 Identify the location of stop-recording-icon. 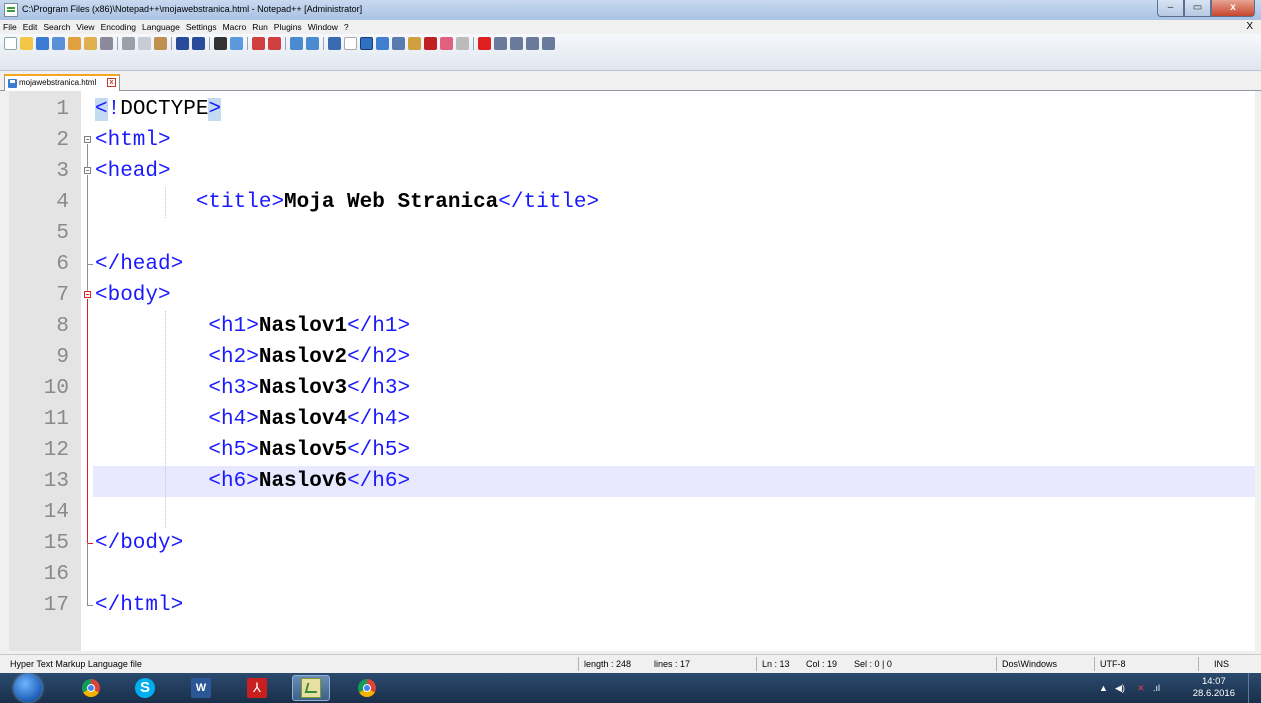
(500, 43).